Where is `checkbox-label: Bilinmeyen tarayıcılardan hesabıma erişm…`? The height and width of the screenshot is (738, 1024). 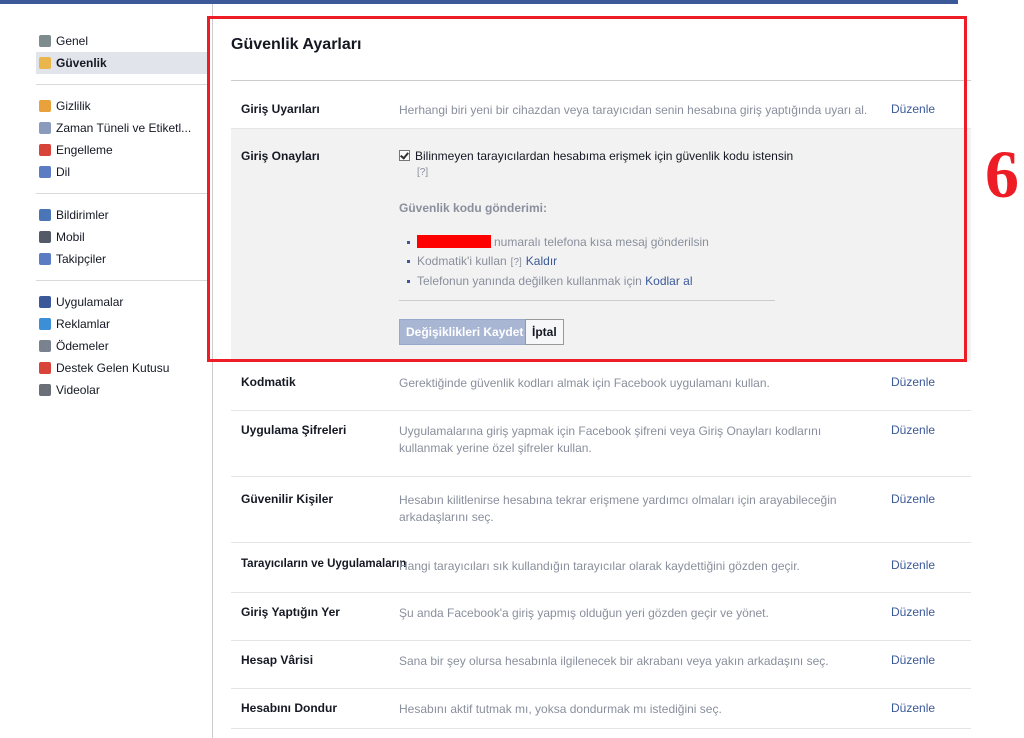 checkbox-label: Bilinmeyen tarayıcılardan hesabıma erişm… is located at coordinates (604, 156).